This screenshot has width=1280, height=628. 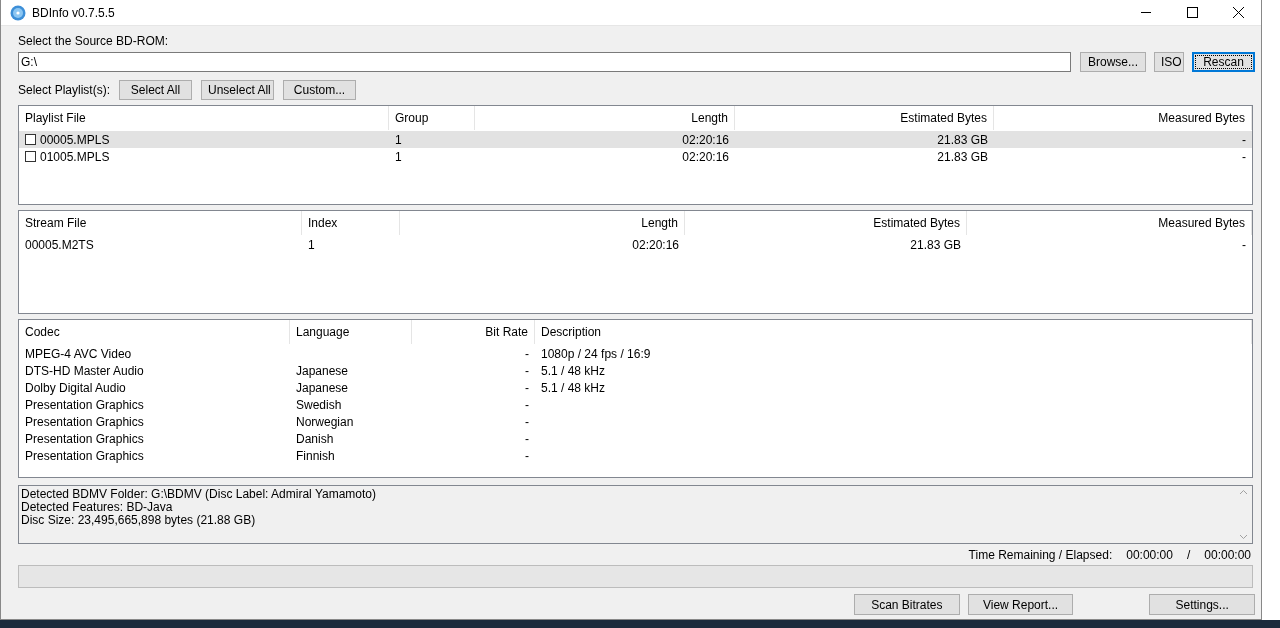 I want to click on source-label: Select the Source BD-ROM:, so click(x=94, y=41).